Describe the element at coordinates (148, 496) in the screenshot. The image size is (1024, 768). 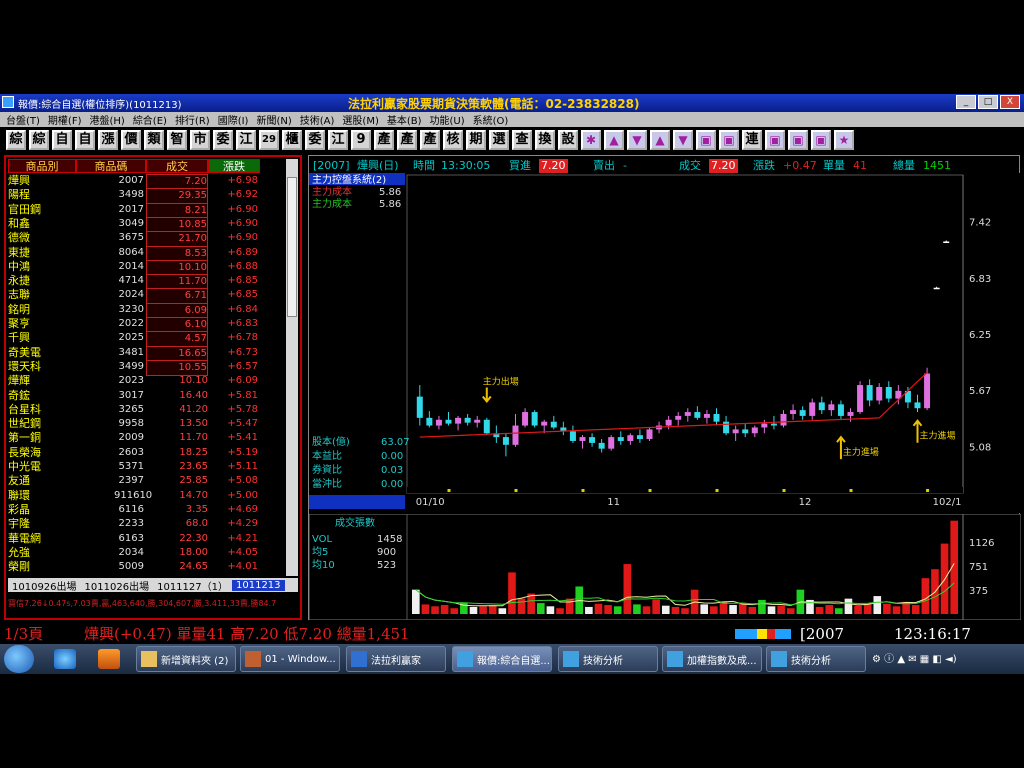
I see `quote-row: 聯環 911610 14.70 +5.00` at that location.